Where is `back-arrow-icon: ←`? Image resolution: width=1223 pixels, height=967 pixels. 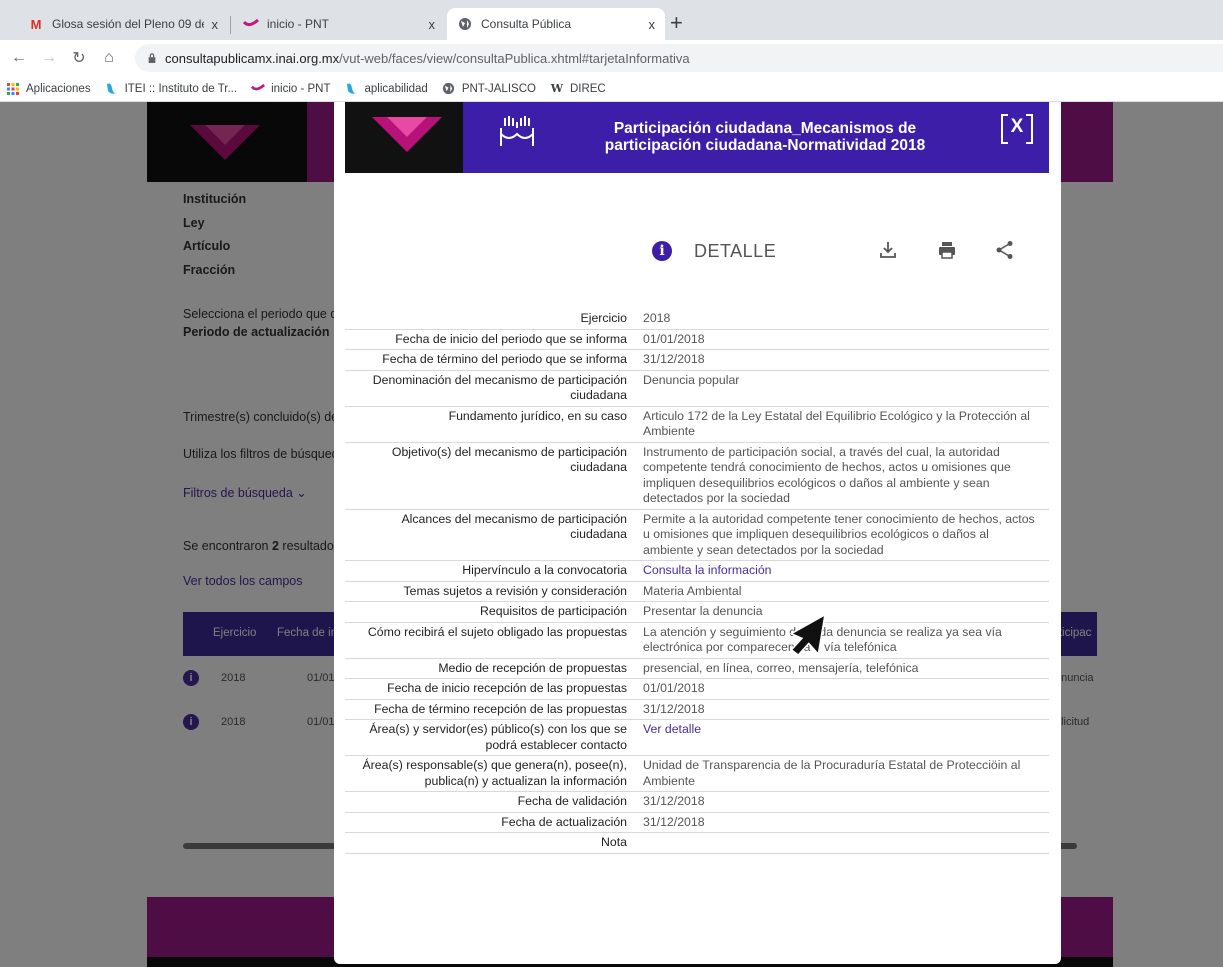 back-arrow-icon: ← is located at coordinates (19, 58).